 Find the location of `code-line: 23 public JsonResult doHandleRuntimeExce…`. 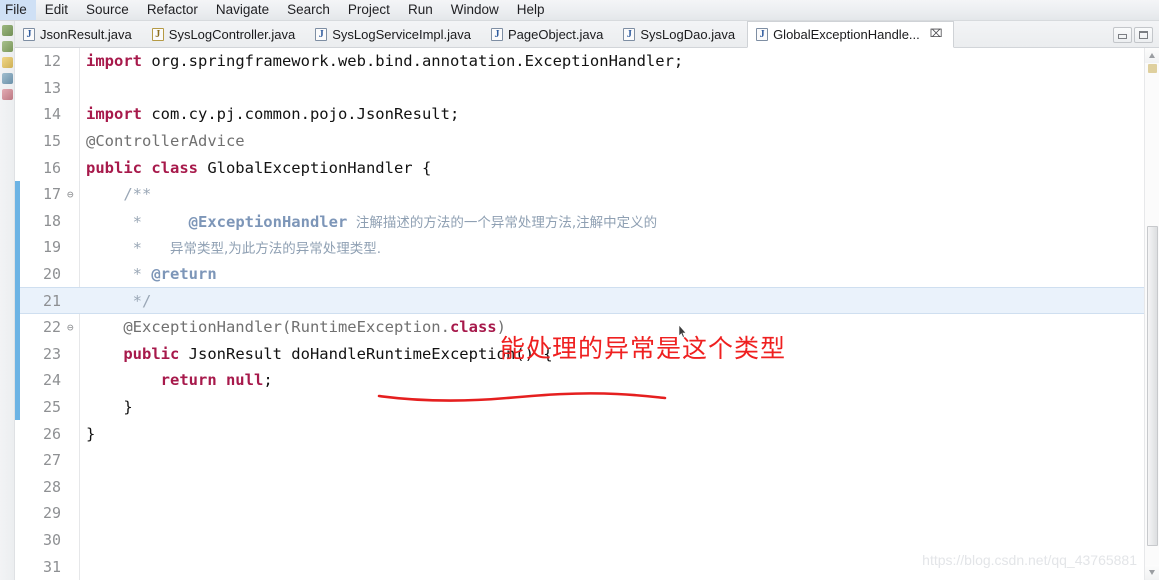

code-line: 23 public JsonResult doHandleRuntimeExce… is located at coordinates (587, 354).